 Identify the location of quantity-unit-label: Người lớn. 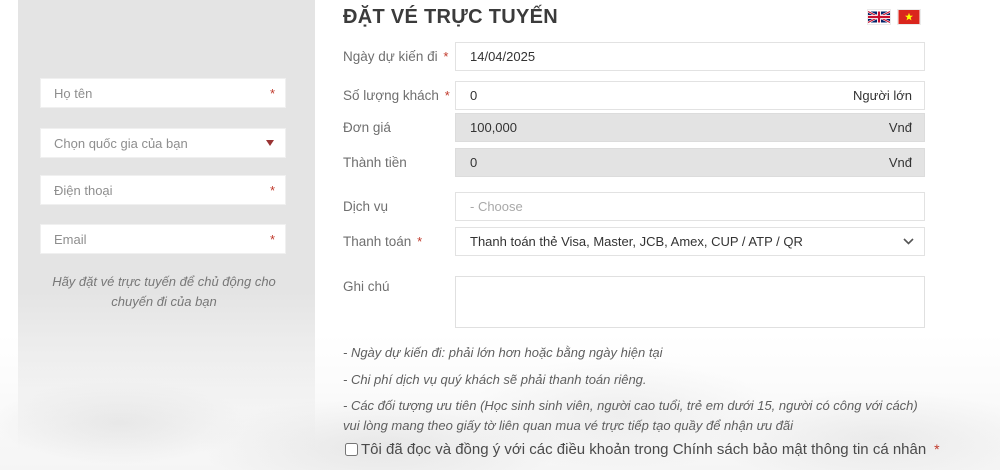
(882, 95).